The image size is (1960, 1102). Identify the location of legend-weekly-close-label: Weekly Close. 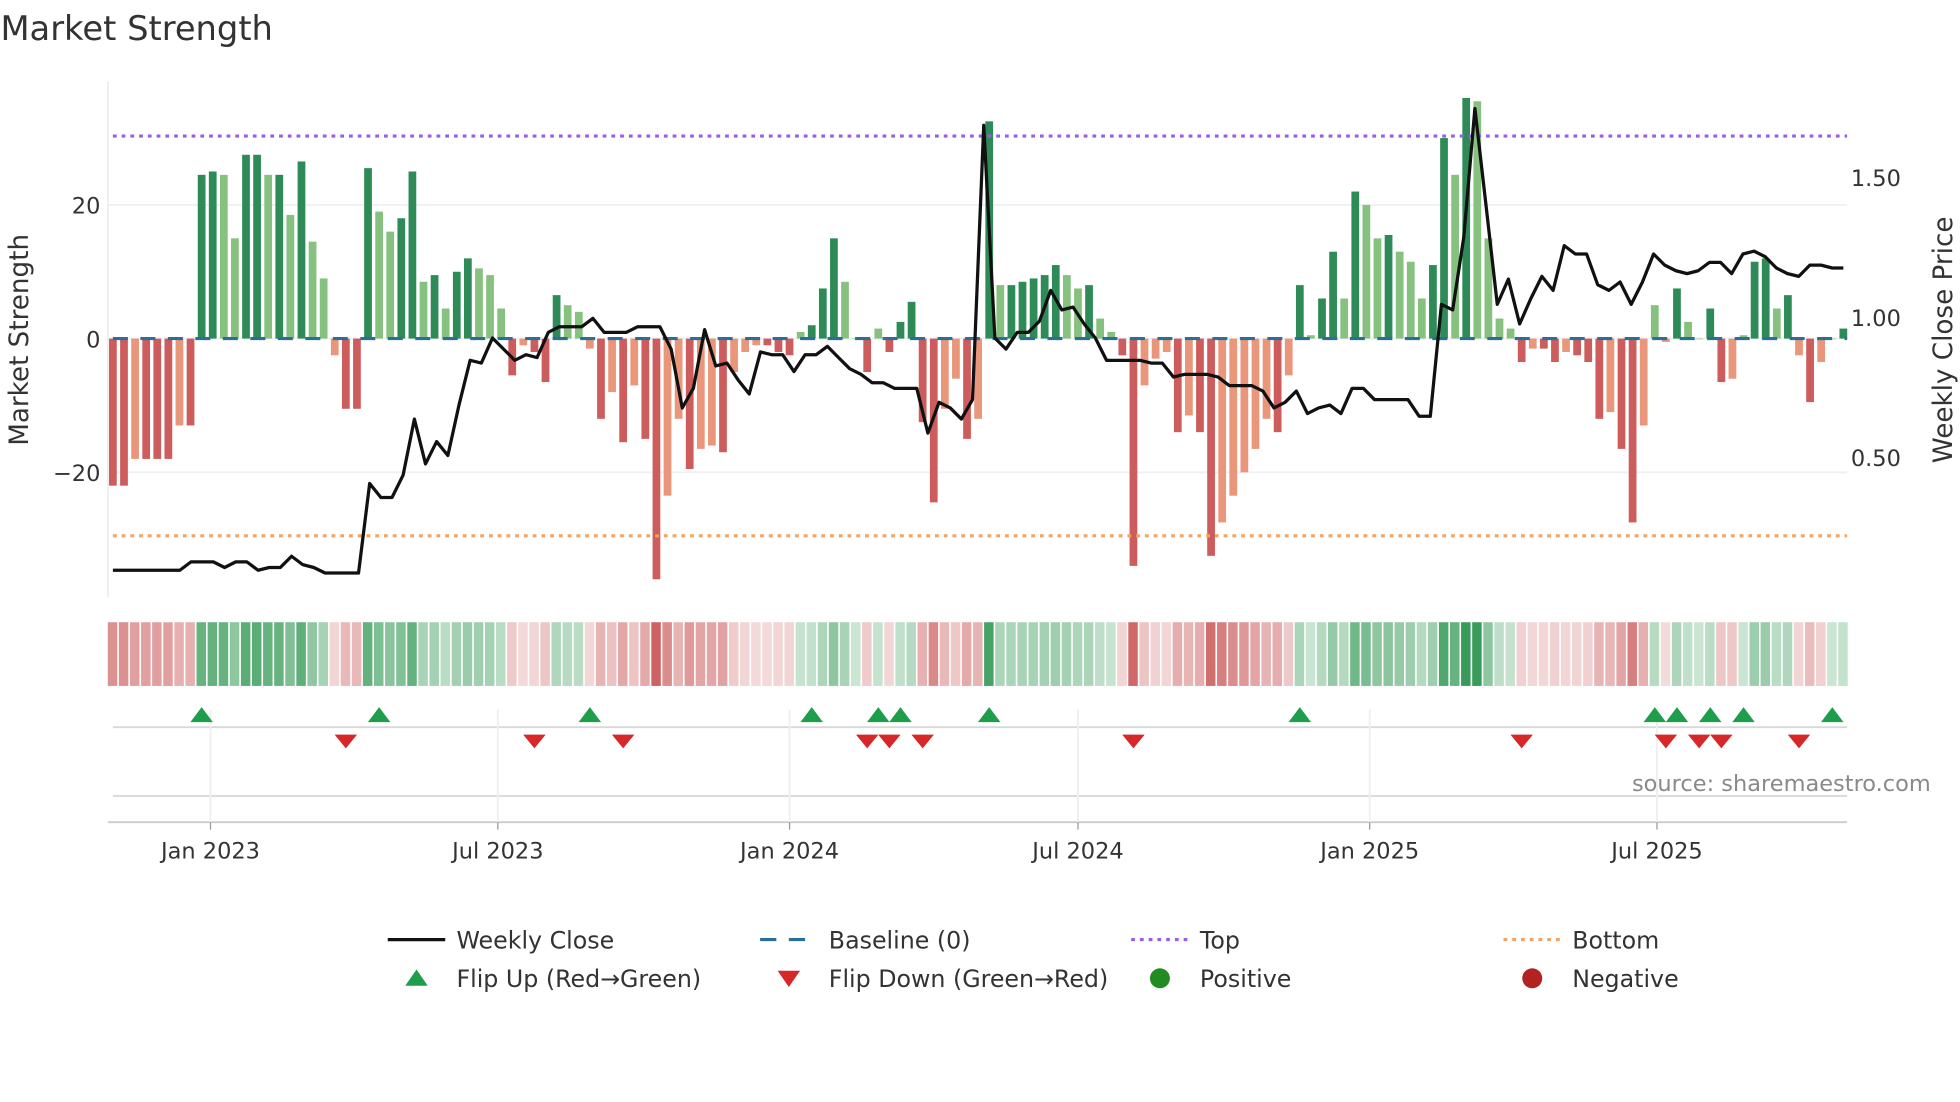
(535, 940).